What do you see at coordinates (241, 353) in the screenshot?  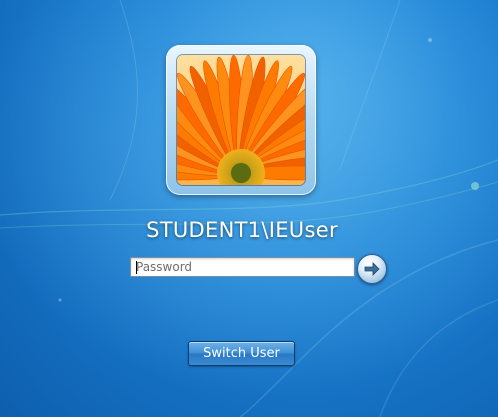 I see `switch-user-button: Switch User` at bounding box center [241, 353].